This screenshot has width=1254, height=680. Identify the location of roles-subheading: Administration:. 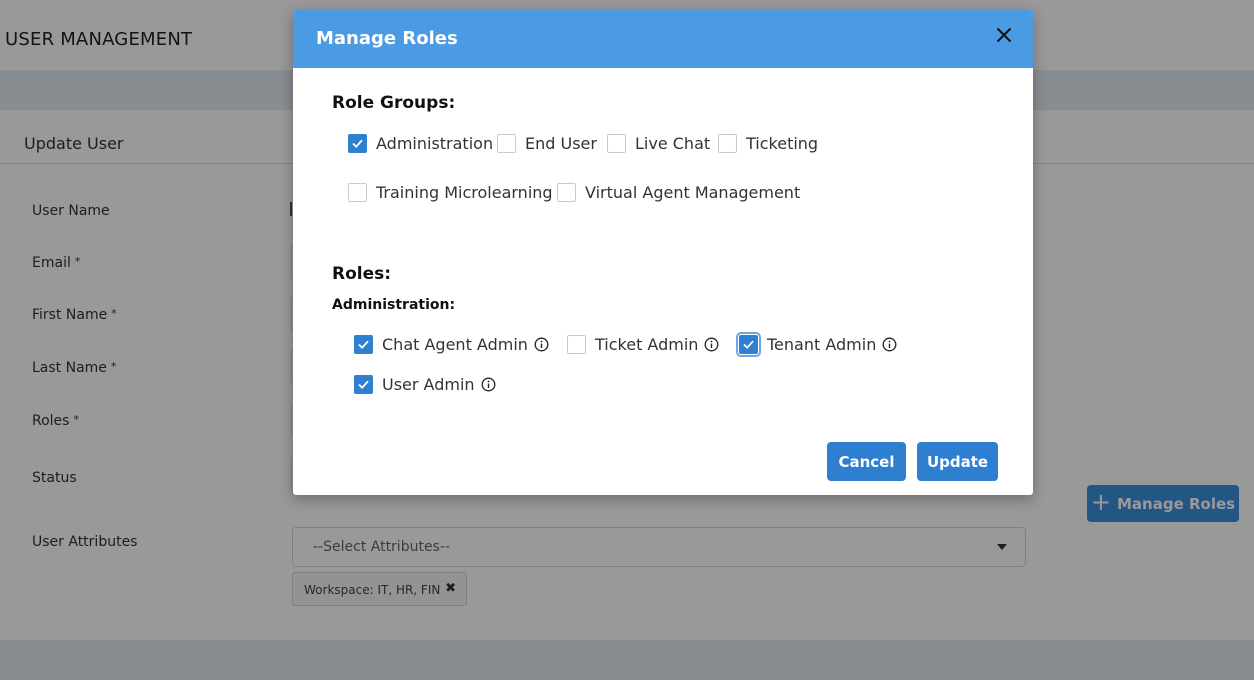
(394, 305).